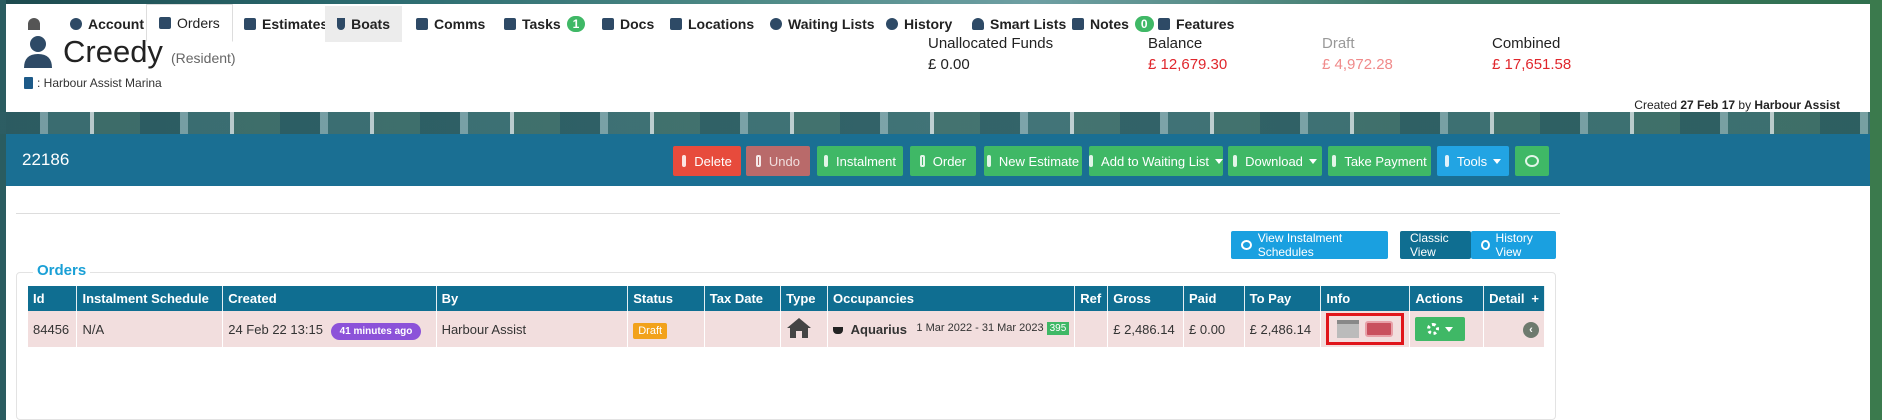 This screenshot has width=1882, height=420. What do you see at coordinates (363, 24) in the screenshot?
I see `tab-boats: Boats` at bounding box center [363, 24].